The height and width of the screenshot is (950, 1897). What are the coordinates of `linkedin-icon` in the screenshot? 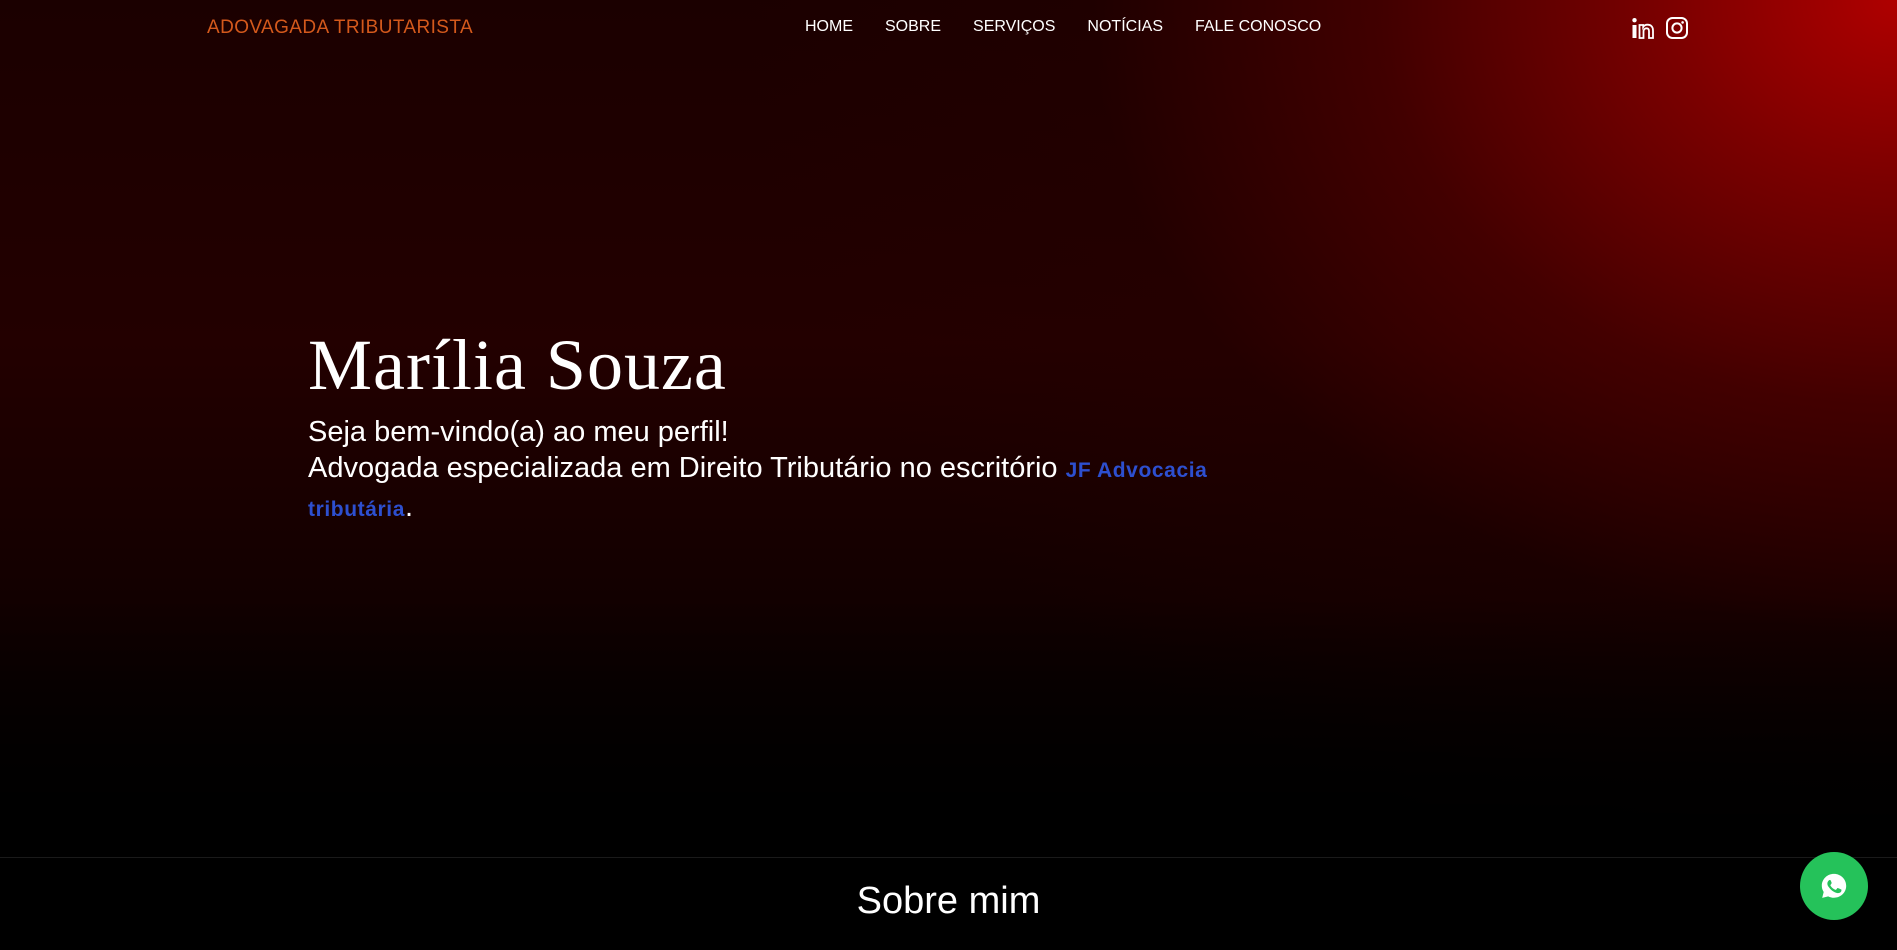 It's located at (1643, 28).